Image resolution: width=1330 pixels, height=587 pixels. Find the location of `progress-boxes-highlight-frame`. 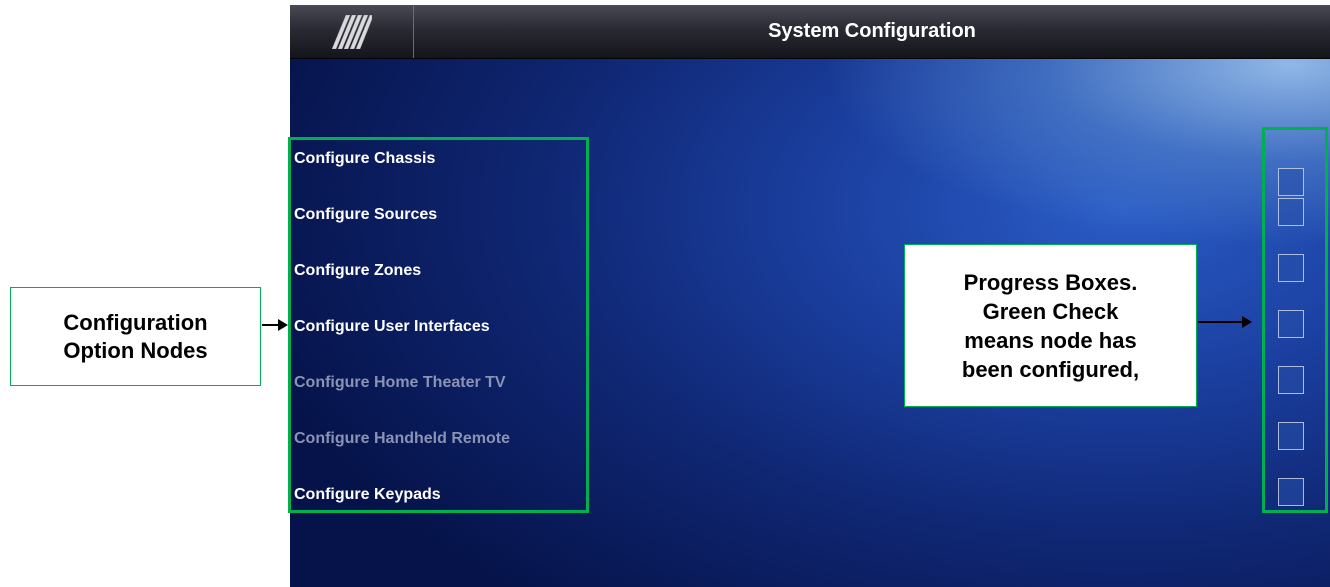

progress-boxes-highlight-frame is located at coordinates (1295, 320).